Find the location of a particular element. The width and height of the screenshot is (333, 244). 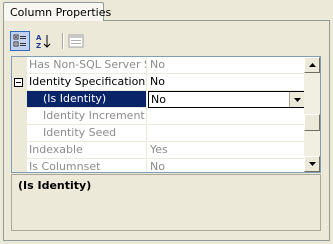

sort-az-icon: A Z is located at coordinates (43, 41).